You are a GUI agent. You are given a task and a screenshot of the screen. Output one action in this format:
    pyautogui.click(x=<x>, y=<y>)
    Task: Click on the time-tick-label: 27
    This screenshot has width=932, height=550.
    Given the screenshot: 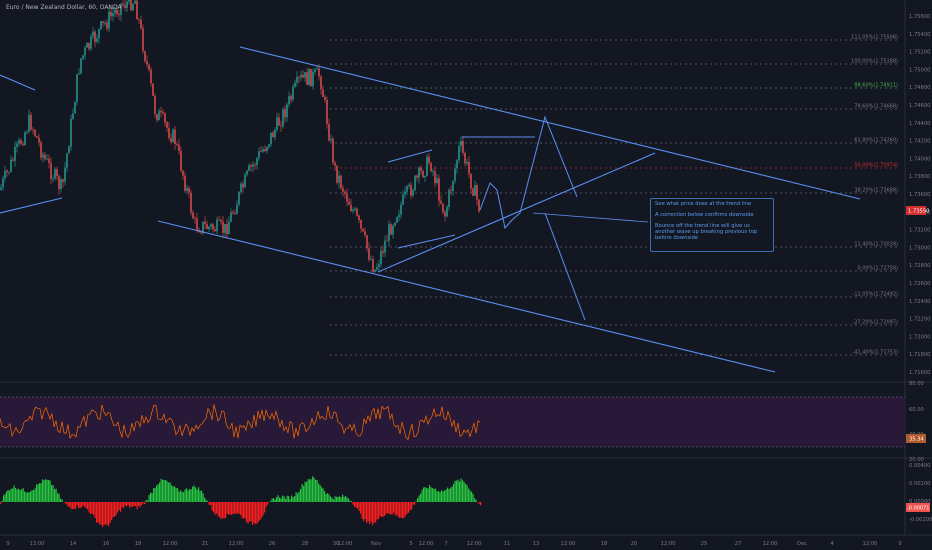 What is the action you would take?
    pyautogui.click(x=738, y=544)
    